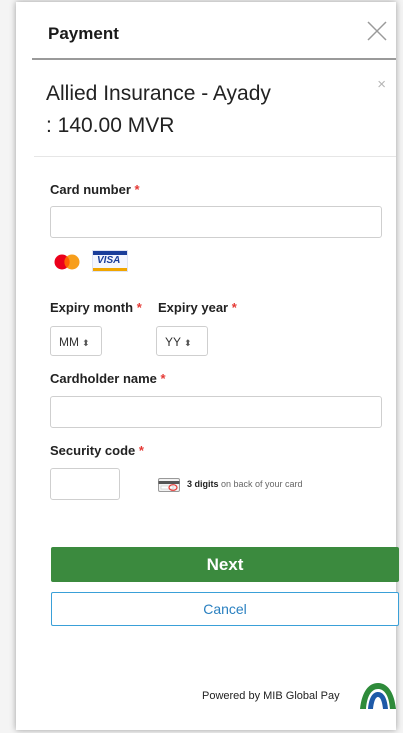 Image resolution: width=403 pixels, height=733 pixels. What do you see at coordinates (381, 84) in the screenshot?
I see `dismiss-icon: ×` at bounding box center [381, 84].